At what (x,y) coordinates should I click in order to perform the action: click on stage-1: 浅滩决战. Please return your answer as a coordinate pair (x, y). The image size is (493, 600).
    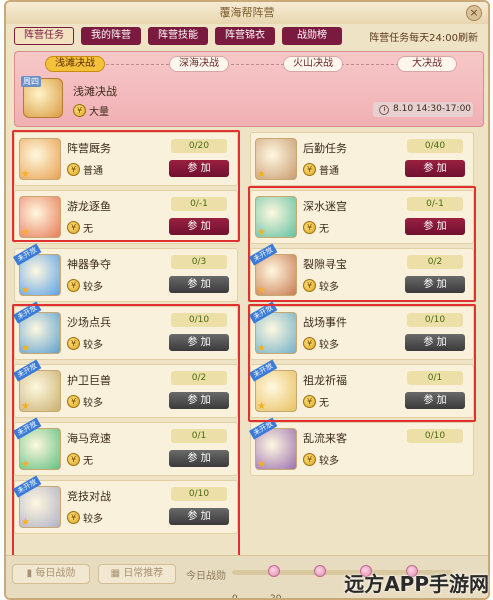
    Looking at the image, I should click on (75, 64).